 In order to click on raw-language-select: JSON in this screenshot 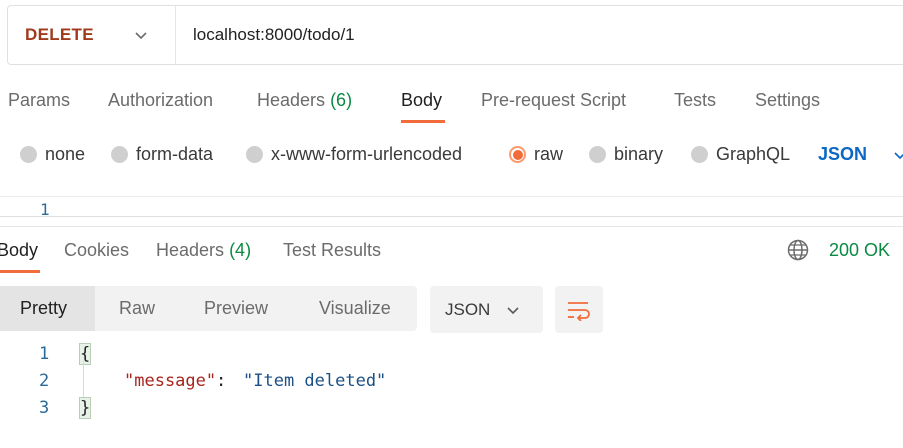, I will do `click(860, 154)`.